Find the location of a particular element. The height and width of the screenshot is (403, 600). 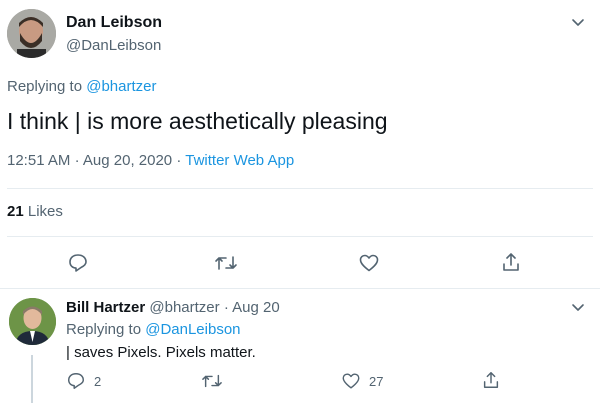

reply-like-button: 27 is located at coordinates (362, 381).